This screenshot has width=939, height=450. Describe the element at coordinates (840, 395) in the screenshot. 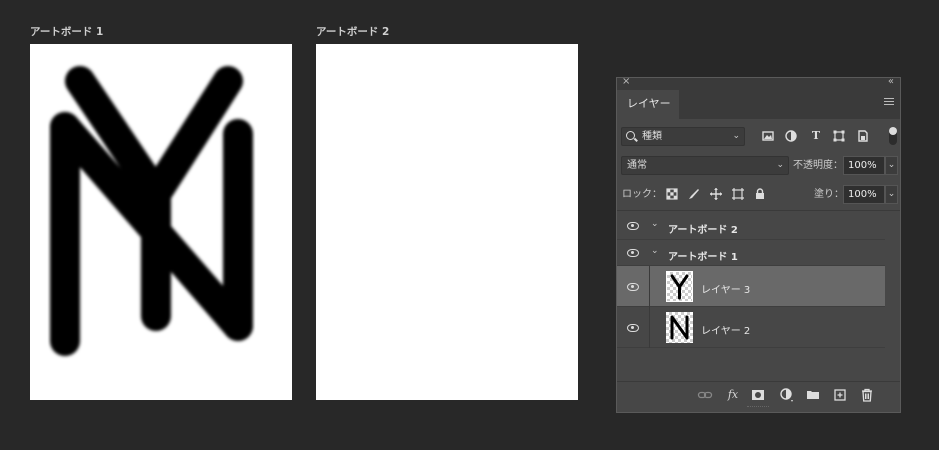

I see `new-layer-icon` at that location.